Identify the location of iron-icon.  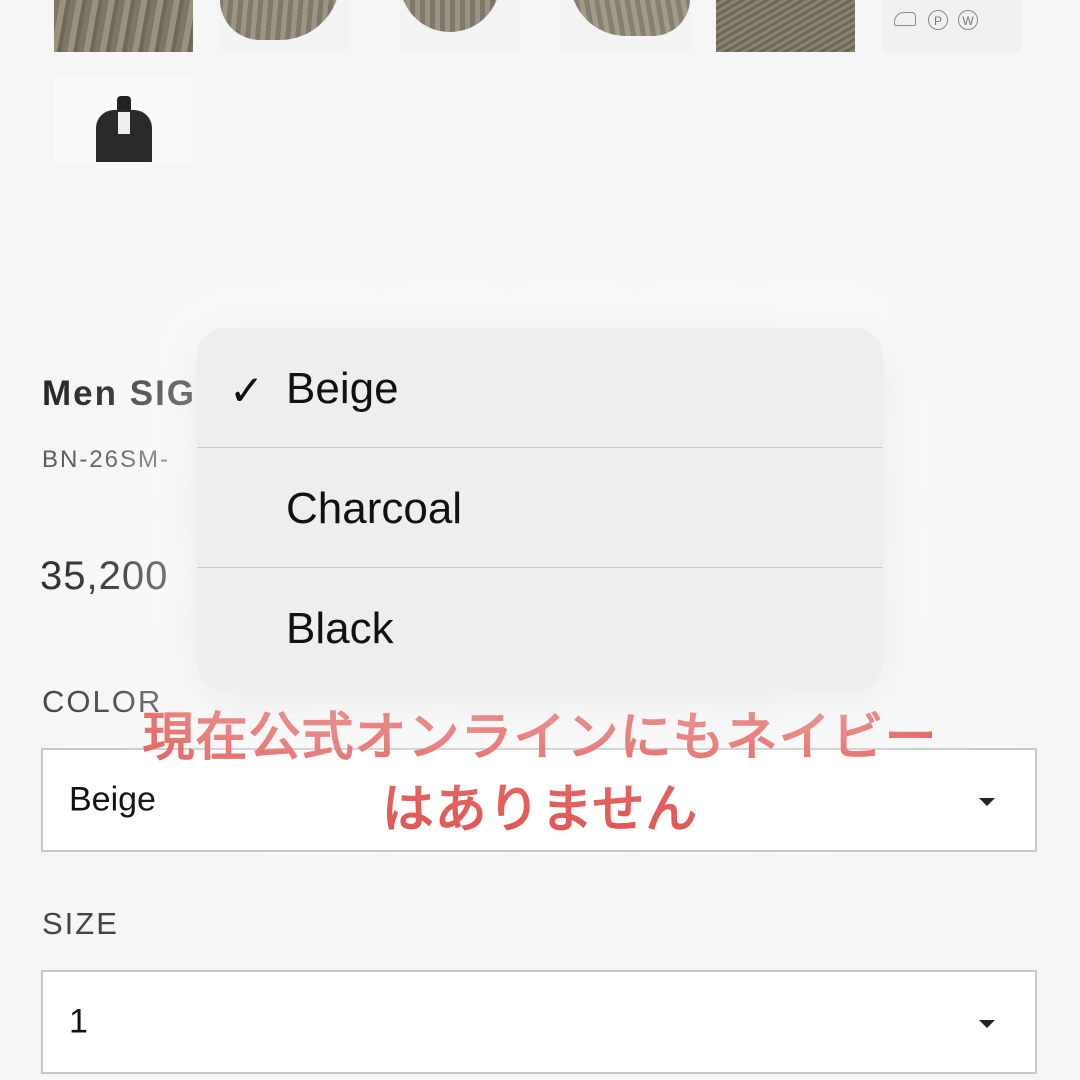
(905, 19).